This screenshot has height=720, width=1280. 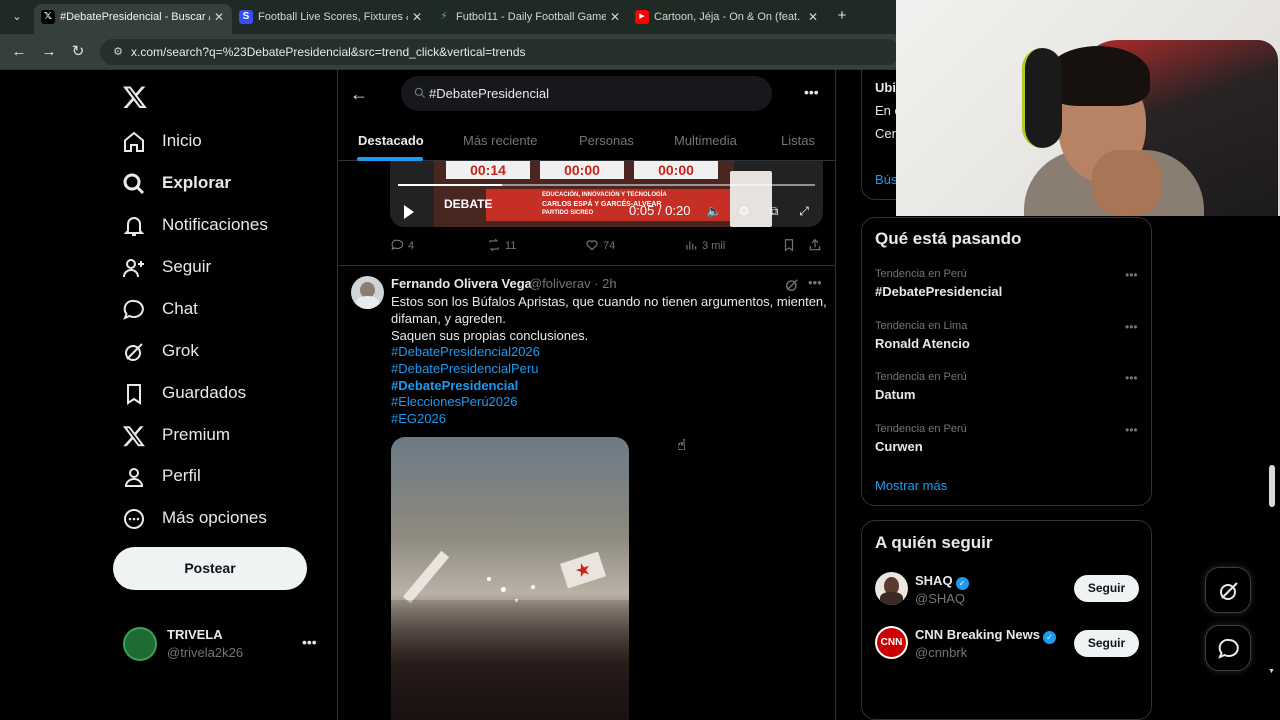 What do you see at coordinates (180, 350) in the screenshot?
I see `nav-label: Grok` at bounding box center [180, 350].